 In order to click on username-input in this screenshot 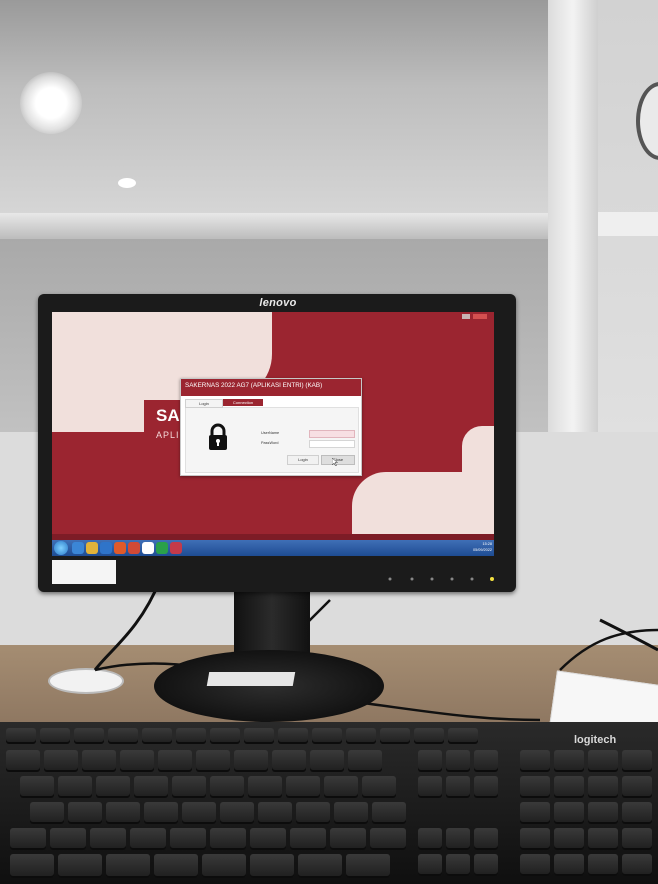, I will do `click(332, 434)`.